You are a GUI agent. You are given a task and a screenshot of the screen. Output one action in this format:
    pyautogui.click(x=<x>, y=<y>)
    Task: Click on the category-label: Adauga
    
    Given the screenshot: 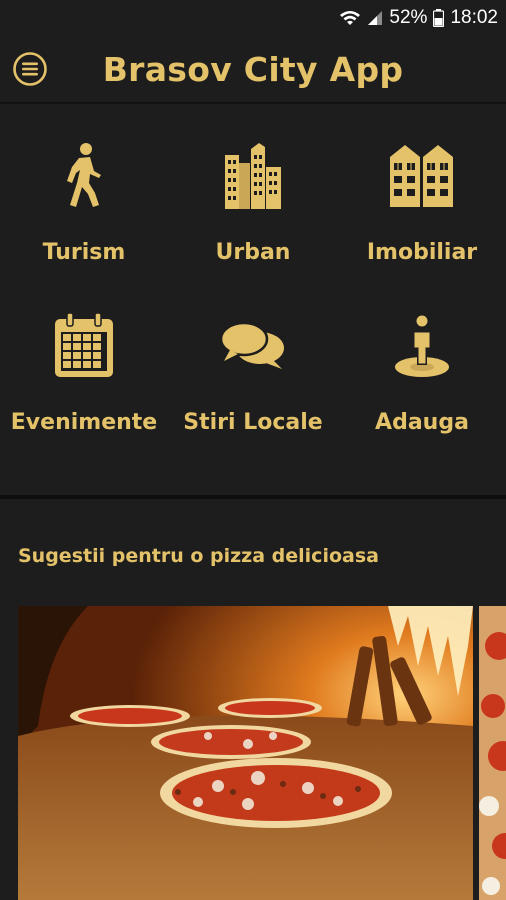 What is the action you would take?
    pyautogui.click(x=422, y=422)
    